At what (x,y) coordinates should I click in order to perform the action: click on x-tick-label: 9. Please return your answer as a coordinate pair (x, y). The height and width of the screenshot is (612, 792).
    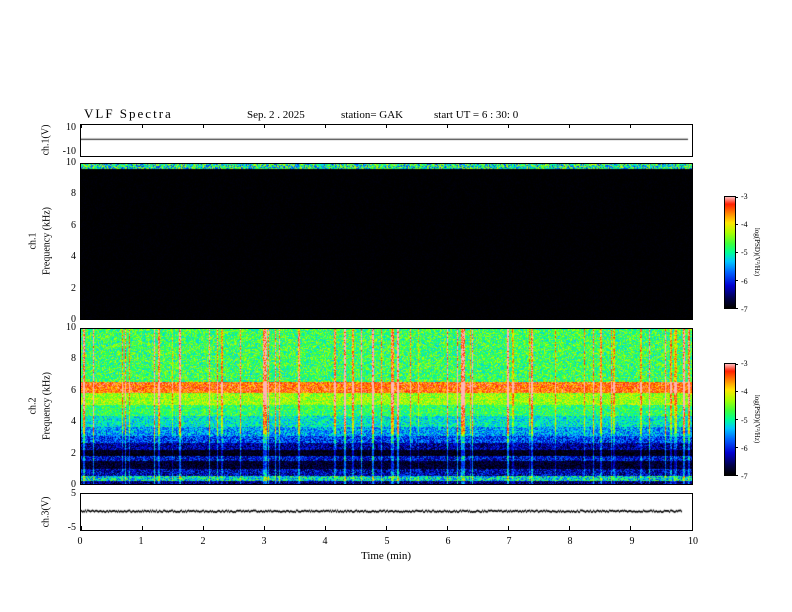
    Looking at the image, I should click on (632, 541).